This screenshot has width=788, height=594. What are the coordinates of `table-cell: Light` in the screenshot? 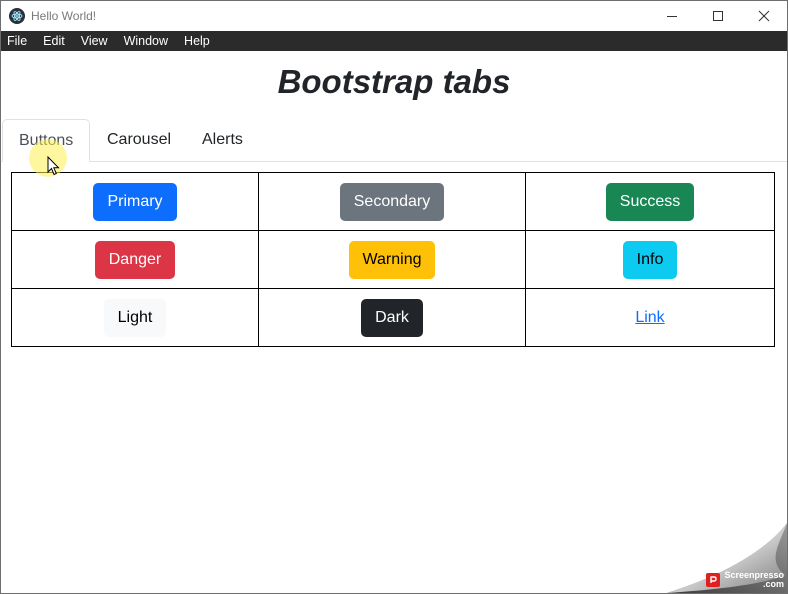 It's located at (135, 317).